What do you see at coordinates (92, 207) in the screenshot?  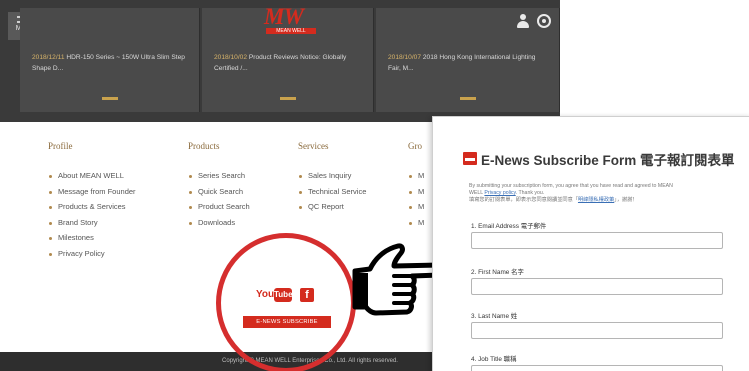 I see `footer-link: Products & Services` at bounding box center [92, 207].